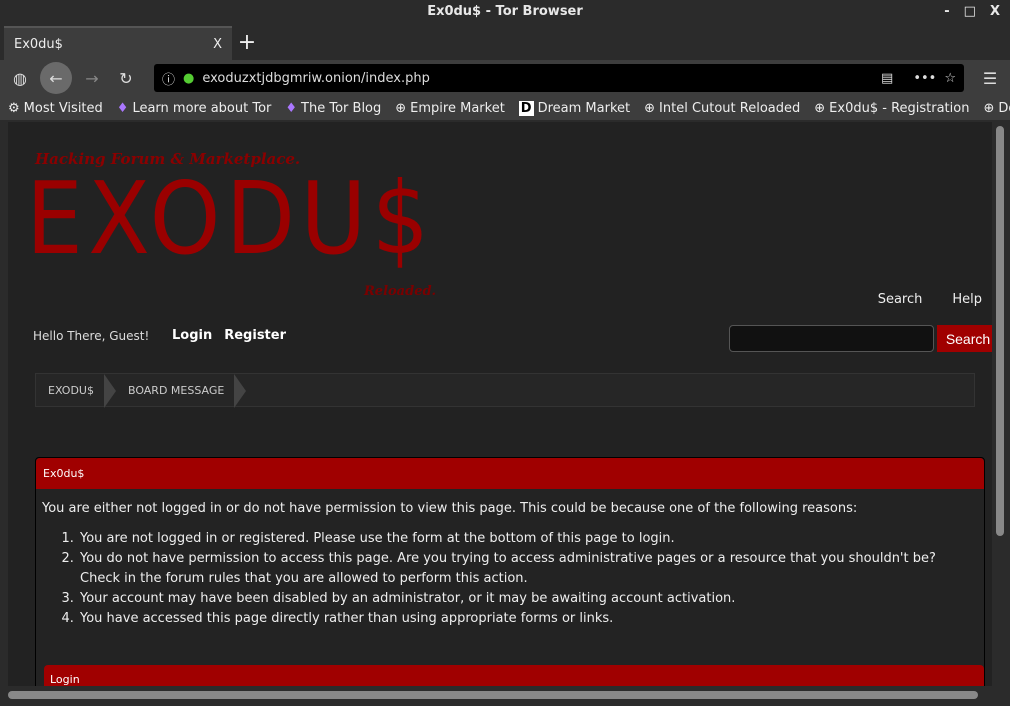  What do you see at coordinates (1004, 108) in the screenshot?
I see `bookmark-label: Doxbin` at bounding box center [1004, 108].